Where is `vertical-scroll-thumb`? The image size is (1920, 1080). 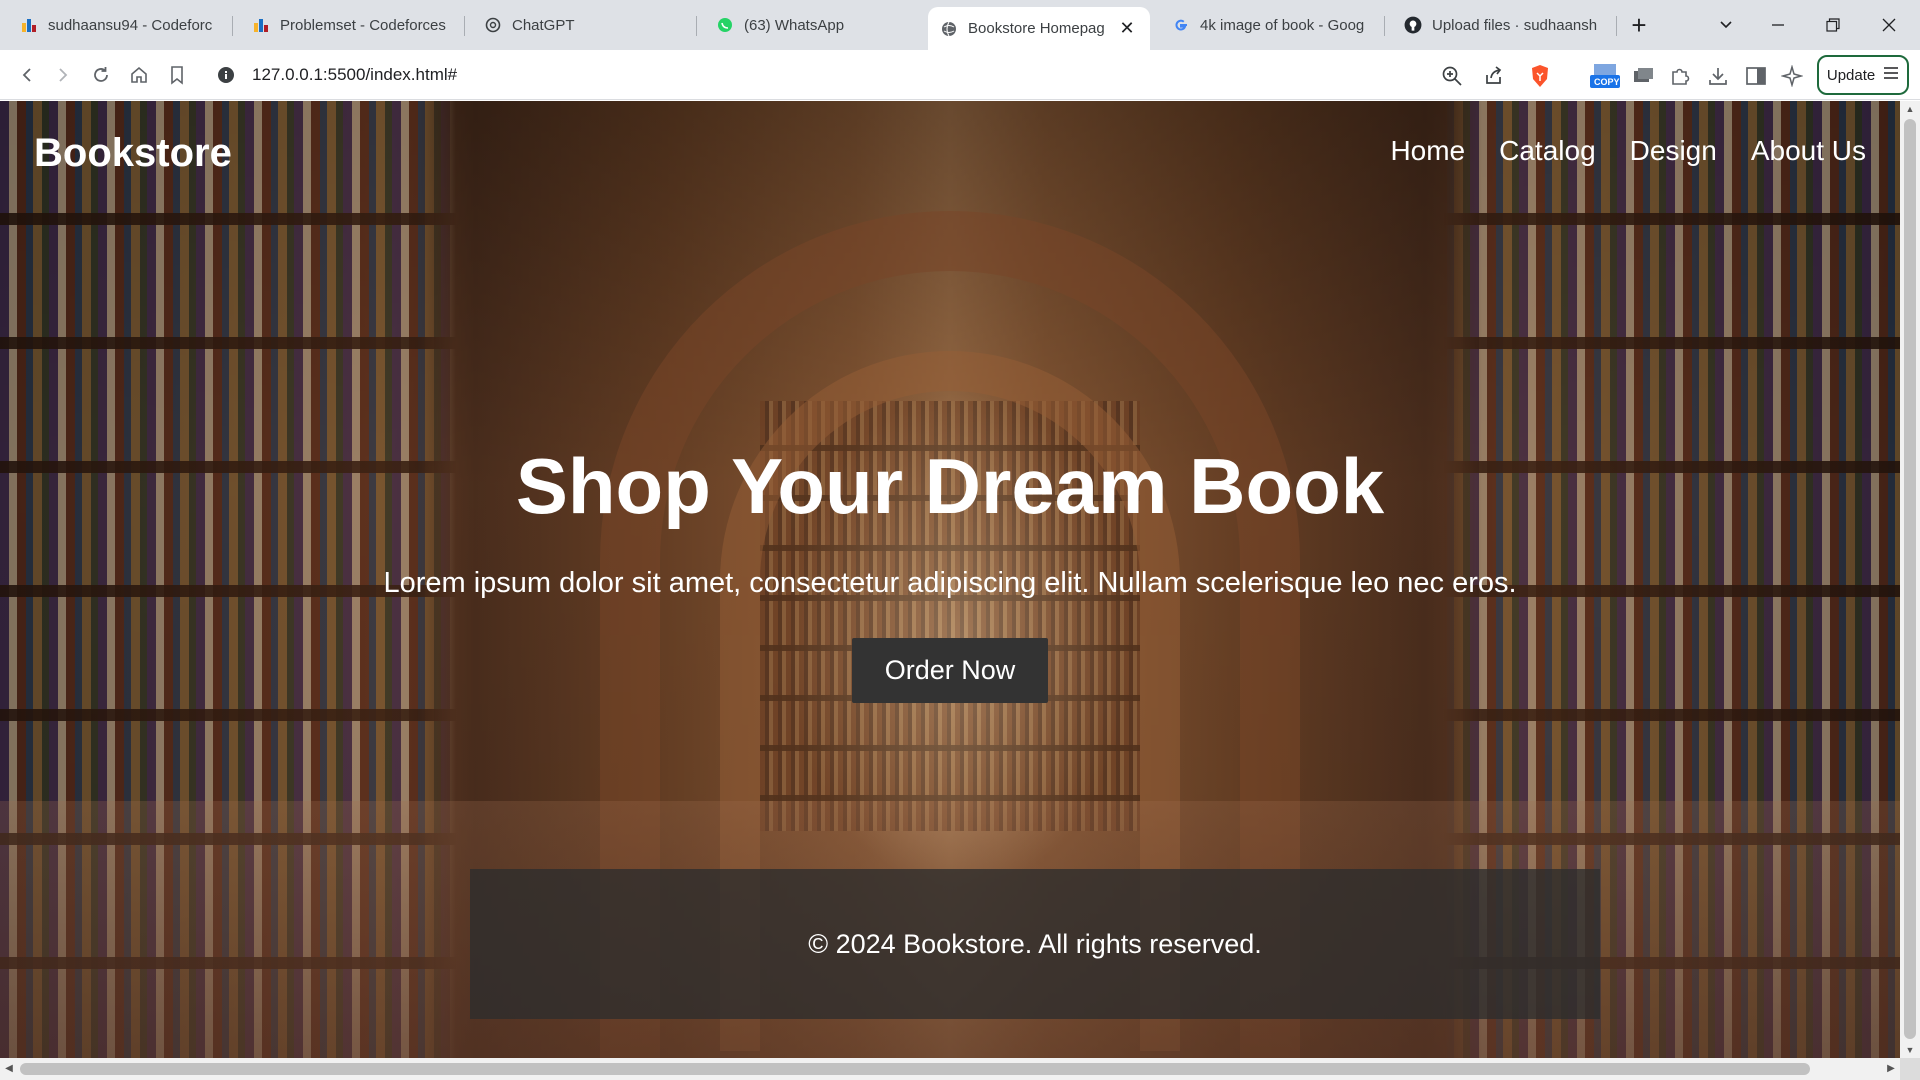
vertical-scroll-thumb is located at coordinates (1910, 579).